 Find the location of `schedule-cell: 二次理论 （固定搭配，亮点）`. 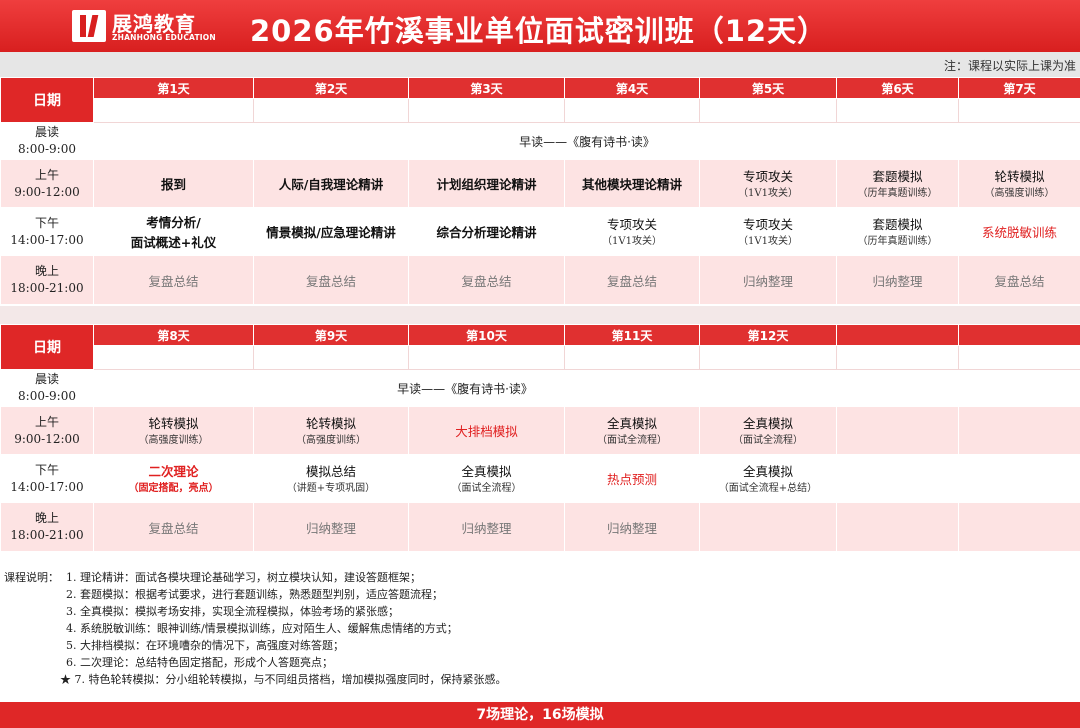

schedule-cell: 二次理论 （固定搭配，亮点） is located at coordinates (173, 478).